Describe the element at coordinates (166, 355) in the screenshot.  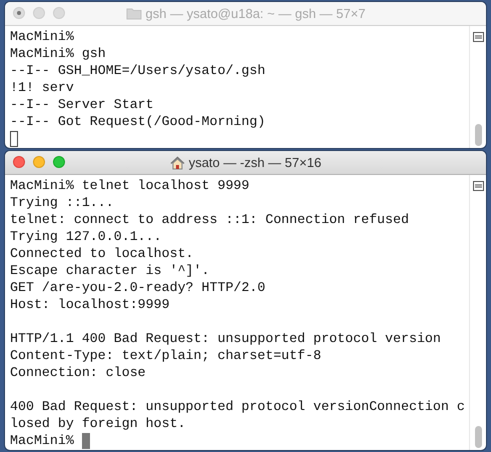
I see `terminal-line: Content-Type: text/plain; charset=utf-8` at that location.